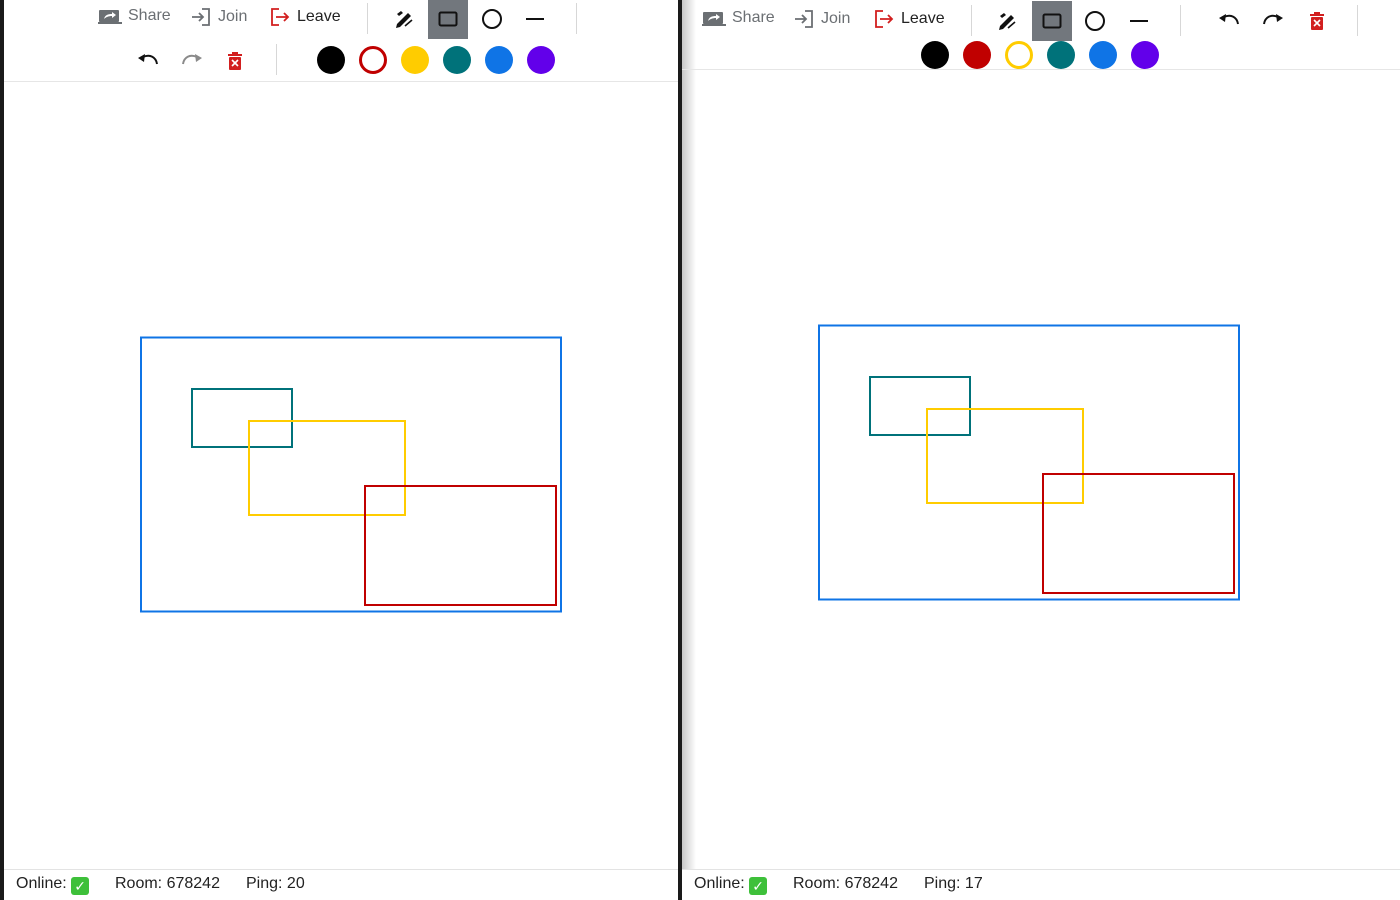 The width and height of the screenshot is (1400, 900). I want to click on status-bar: Online: ✓ Room: 678242 Ping: 17, so click(1041, 884).